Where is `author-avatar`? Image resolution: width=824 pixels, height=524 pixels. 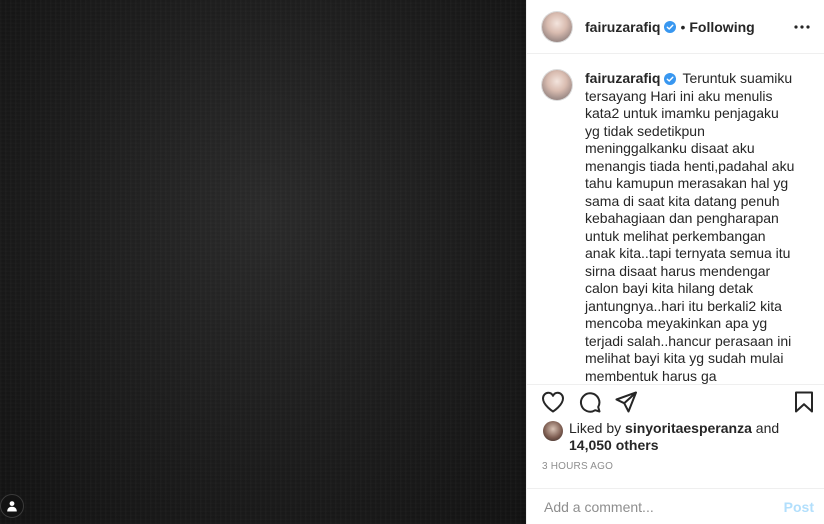
author-avatar is located at coordinates (557, 26).